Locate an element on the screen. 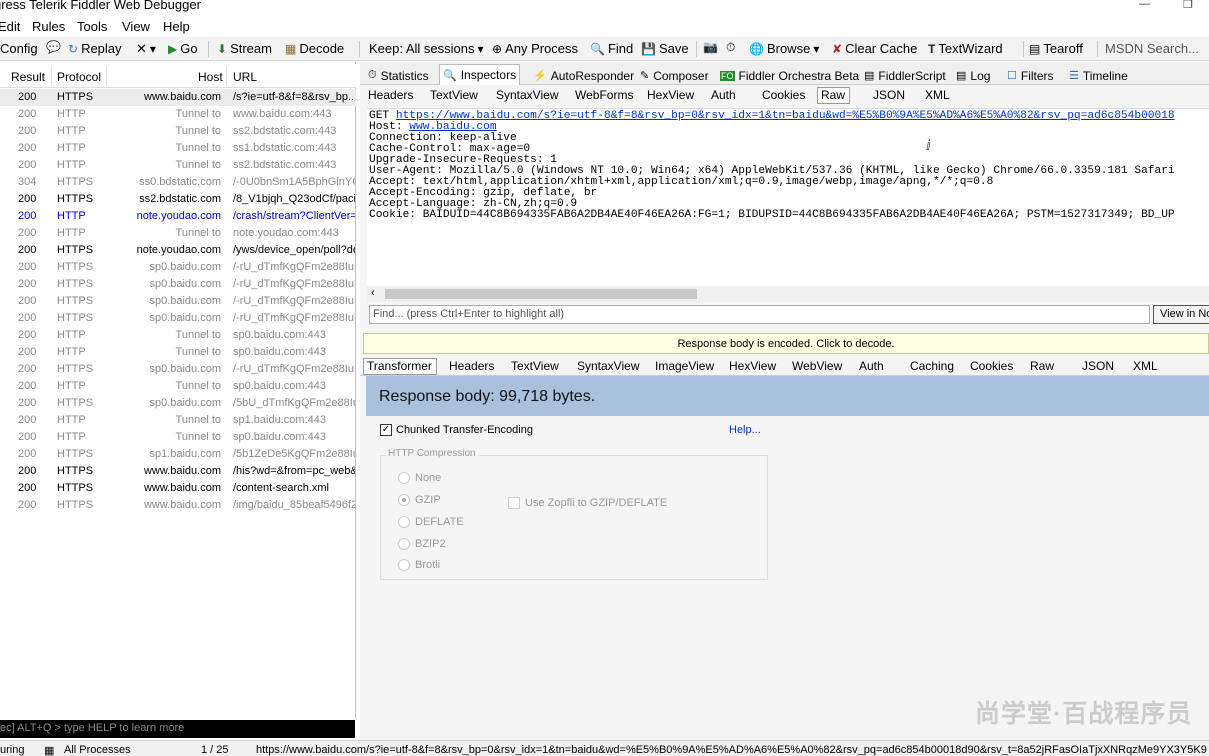  column-protocol: Protocol is located at coordinates (79, 77).